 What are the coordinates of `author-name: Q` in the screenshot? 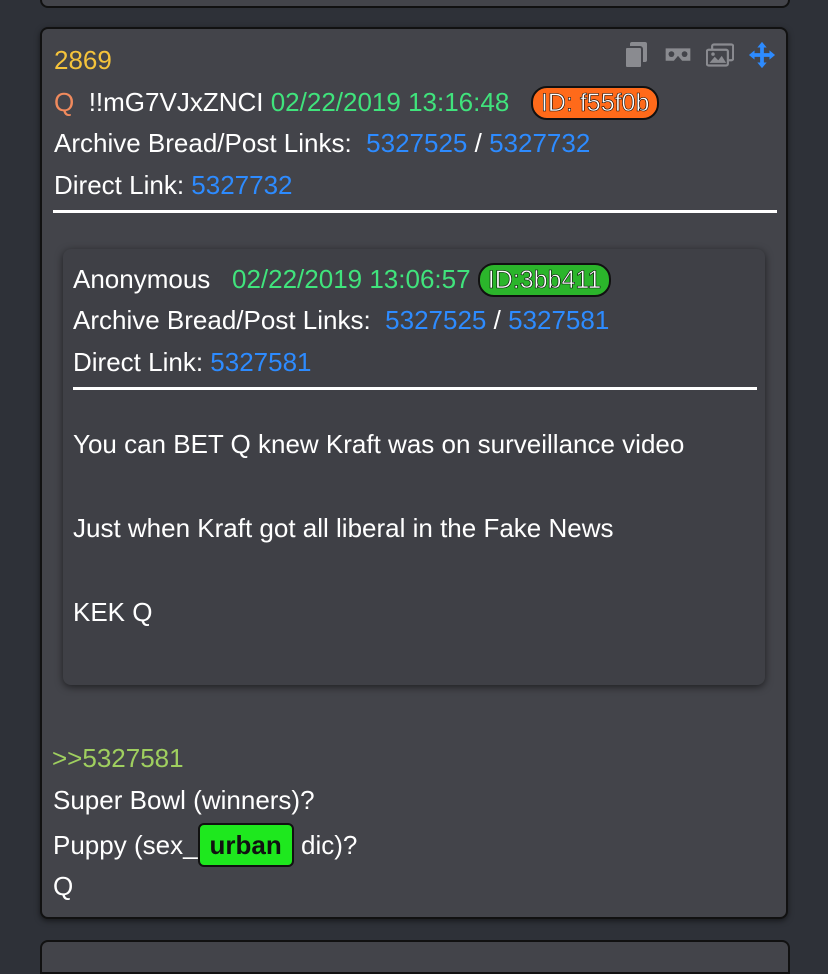 It's located at (64, 102).